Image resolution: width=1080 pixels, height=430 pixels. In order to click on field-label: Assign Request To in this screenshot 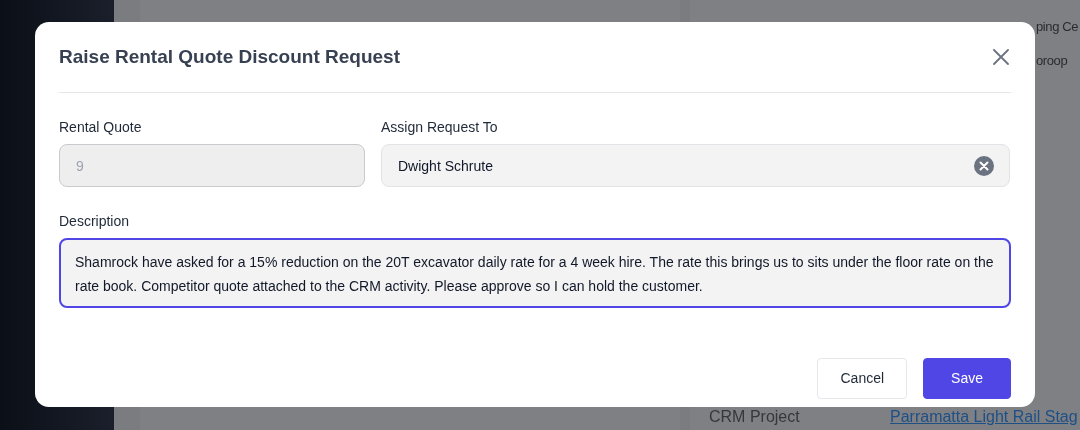, I will do `click(439, 127)`.